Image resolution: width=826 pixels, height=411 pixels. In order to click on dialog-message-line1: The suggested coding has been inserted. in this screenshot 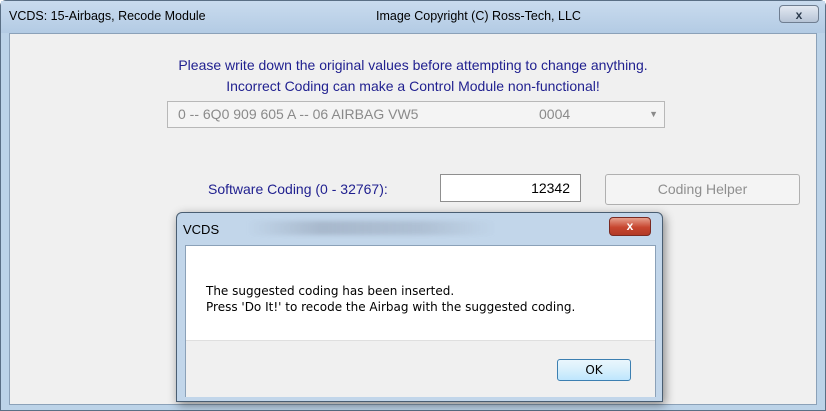, I will do `click(330, 291)`.